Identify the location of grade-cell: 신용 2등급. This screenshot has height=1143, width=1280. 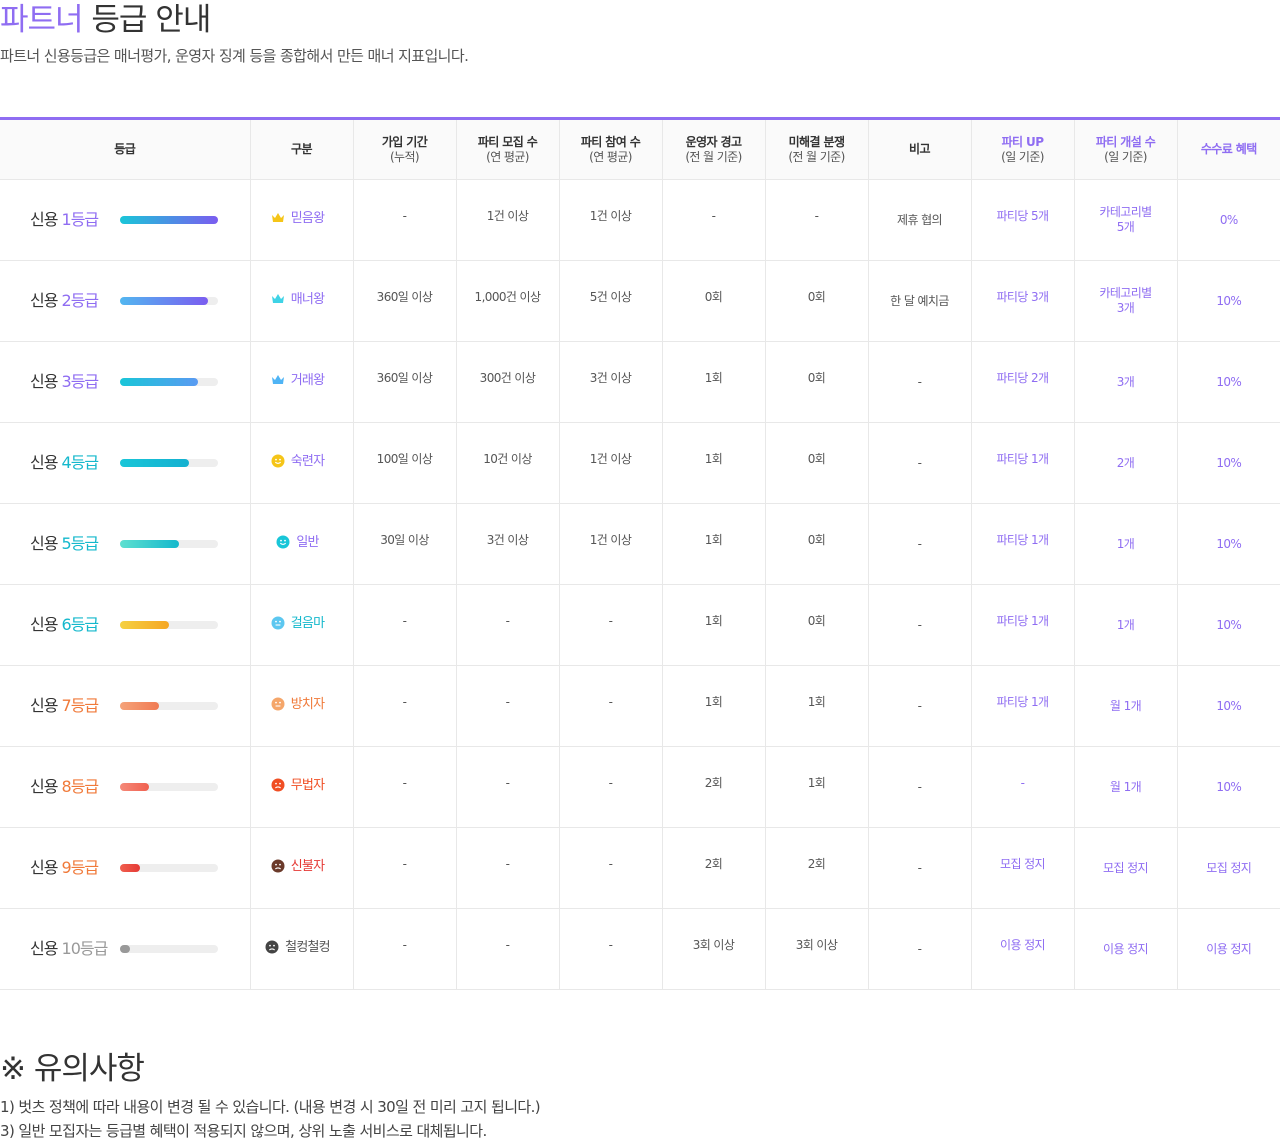
(125, 301).